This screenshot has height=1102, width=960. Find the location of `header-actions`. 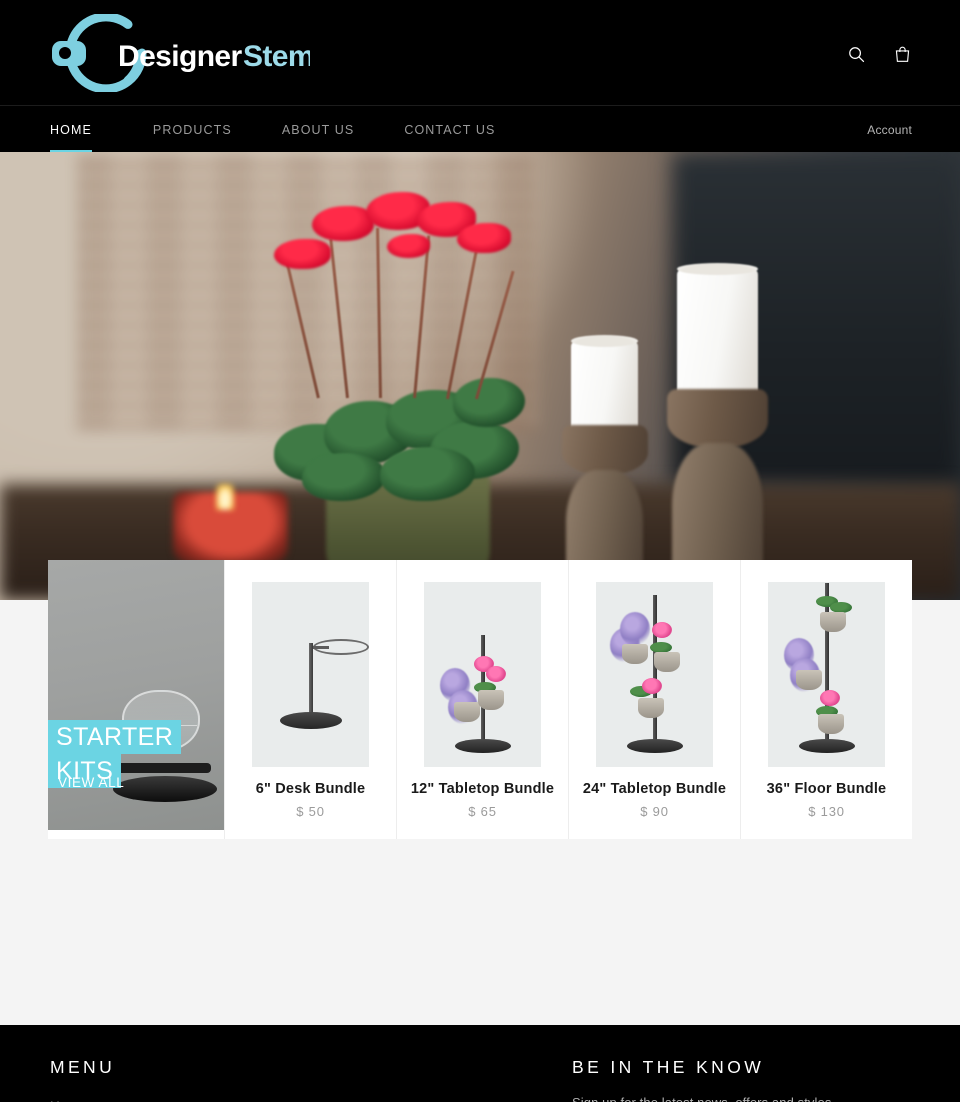

header-actions is located at coordinates (879, 54).